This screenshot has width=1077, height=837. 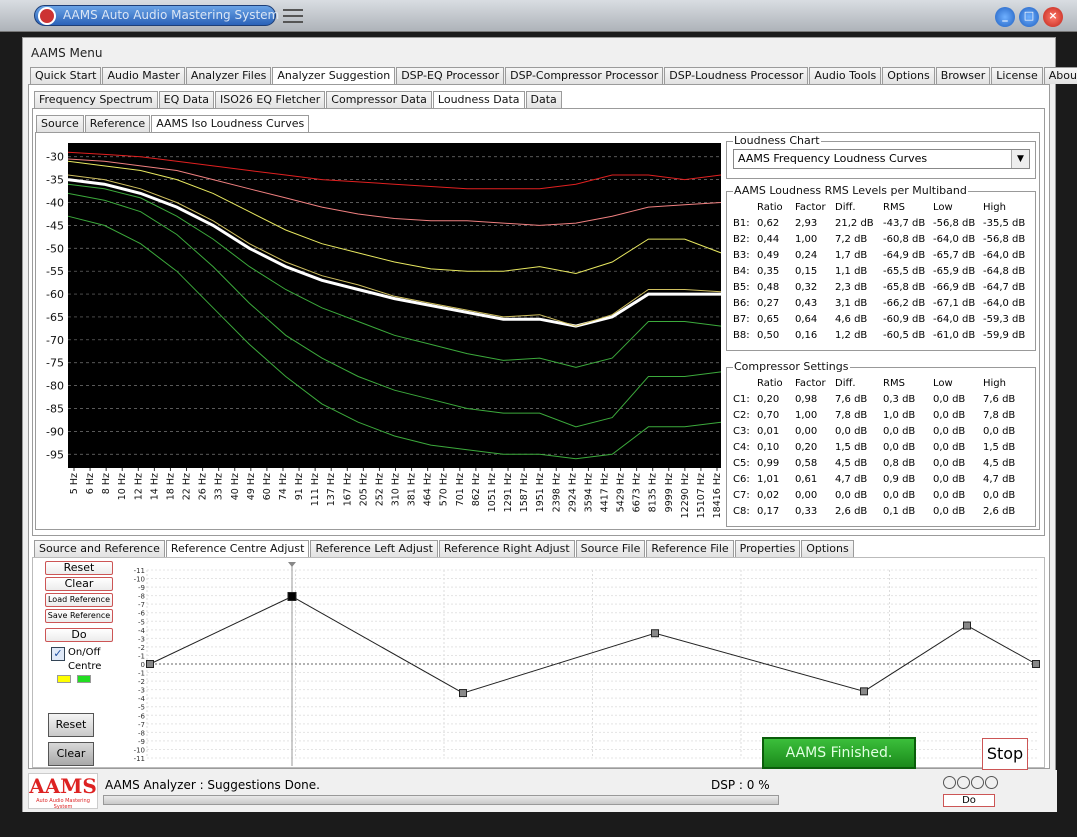 I want to click on table-cell: C2:, so click(x=741, y=415).